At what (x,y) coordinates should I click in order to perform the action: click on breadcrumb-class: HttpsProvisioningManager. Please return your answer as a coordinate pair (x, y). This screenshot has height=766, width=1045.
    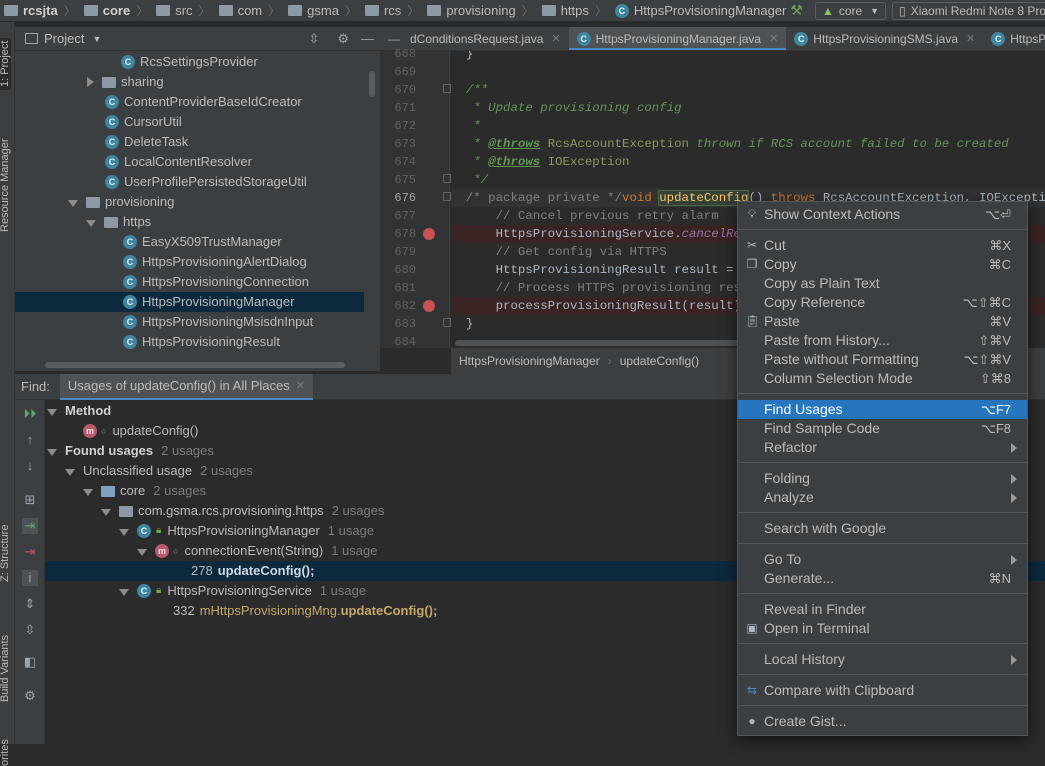
    Looking at the image, I should click on (529, 361).